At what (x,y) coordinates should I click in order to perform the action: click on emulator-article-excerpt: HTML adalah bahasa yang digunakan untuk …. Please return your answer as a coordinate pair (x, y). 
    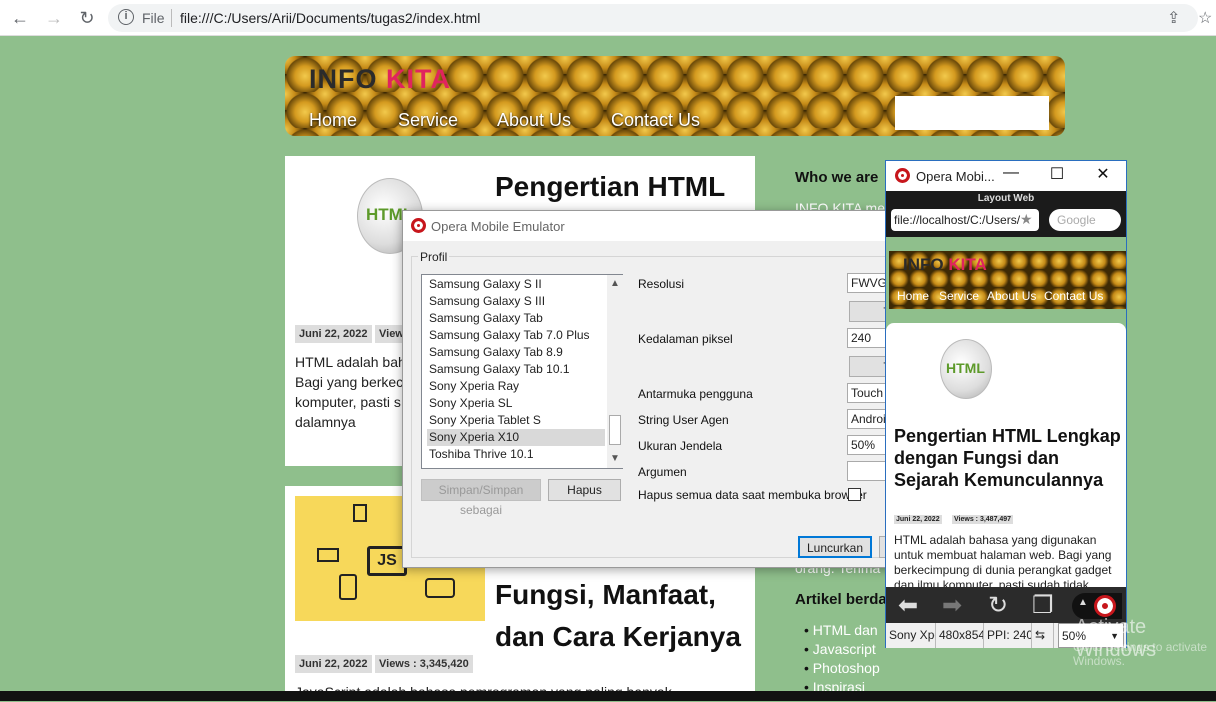
    Looking at the image, I should click on (1003, 560).